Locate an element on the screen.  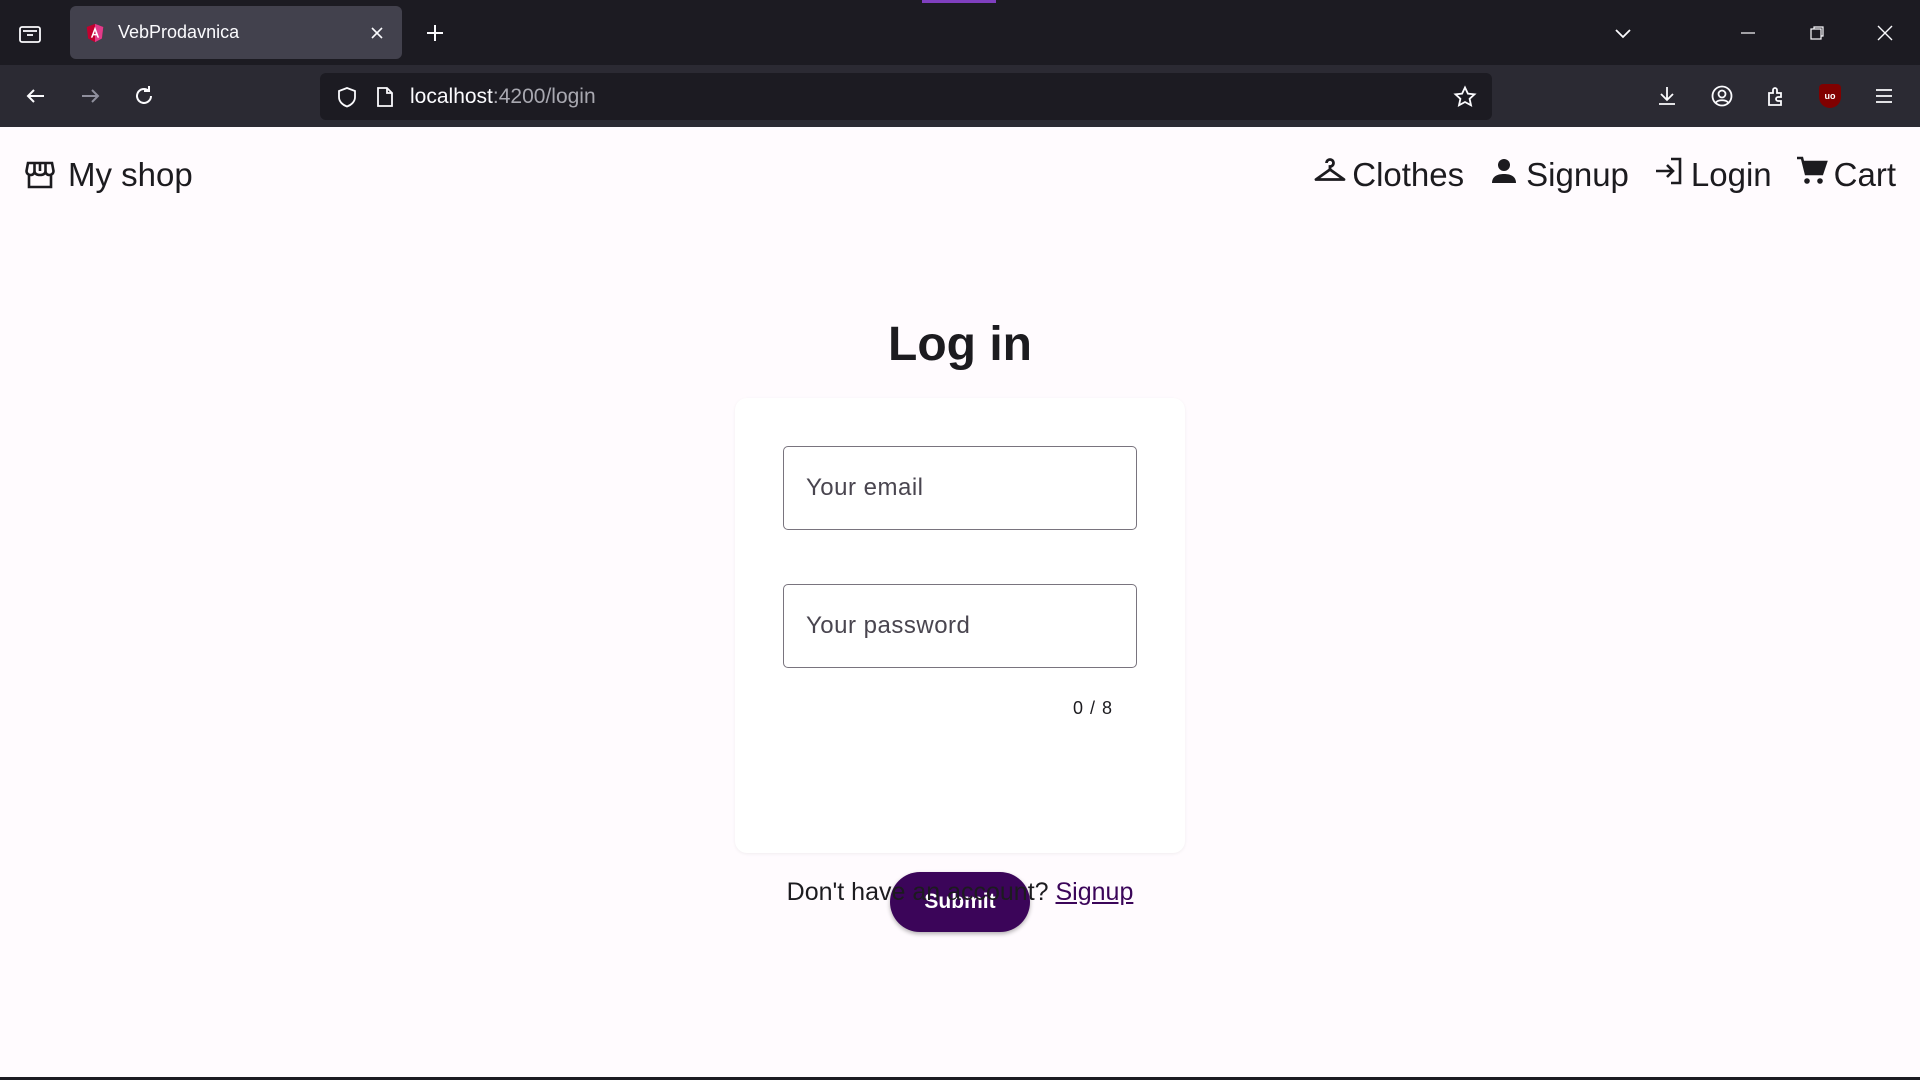
bookmark-star-icon is located at coordinates (1465, 97).